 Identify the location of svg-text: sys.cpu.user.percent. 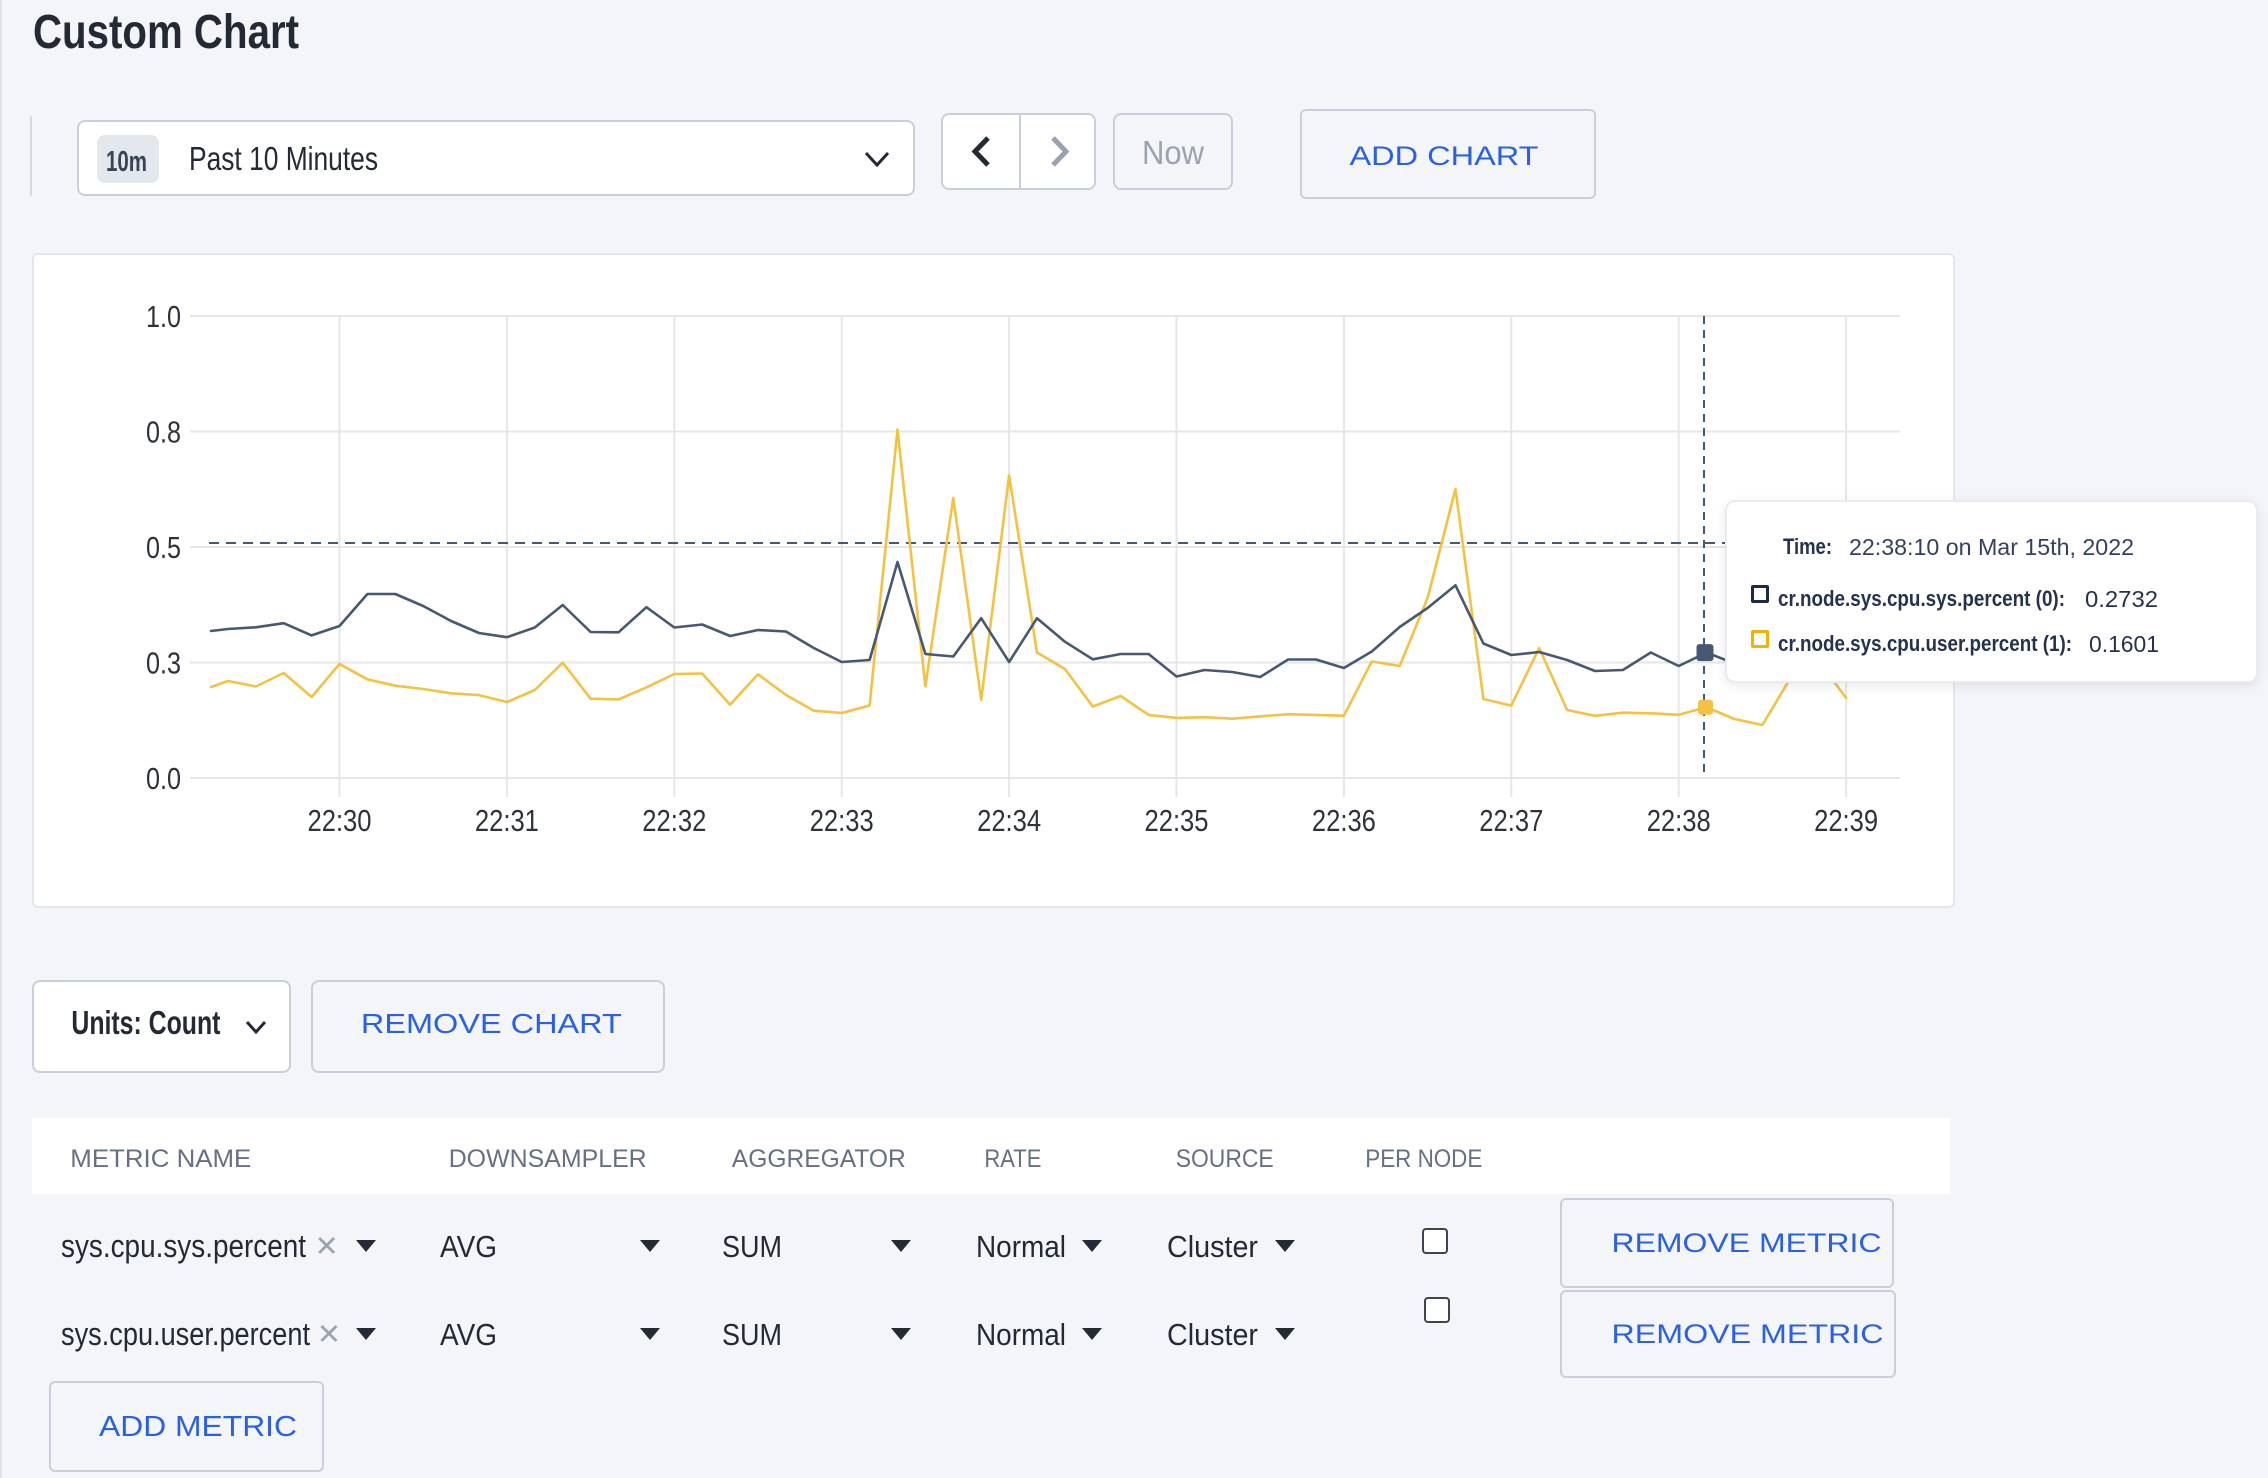
(185, 1334).